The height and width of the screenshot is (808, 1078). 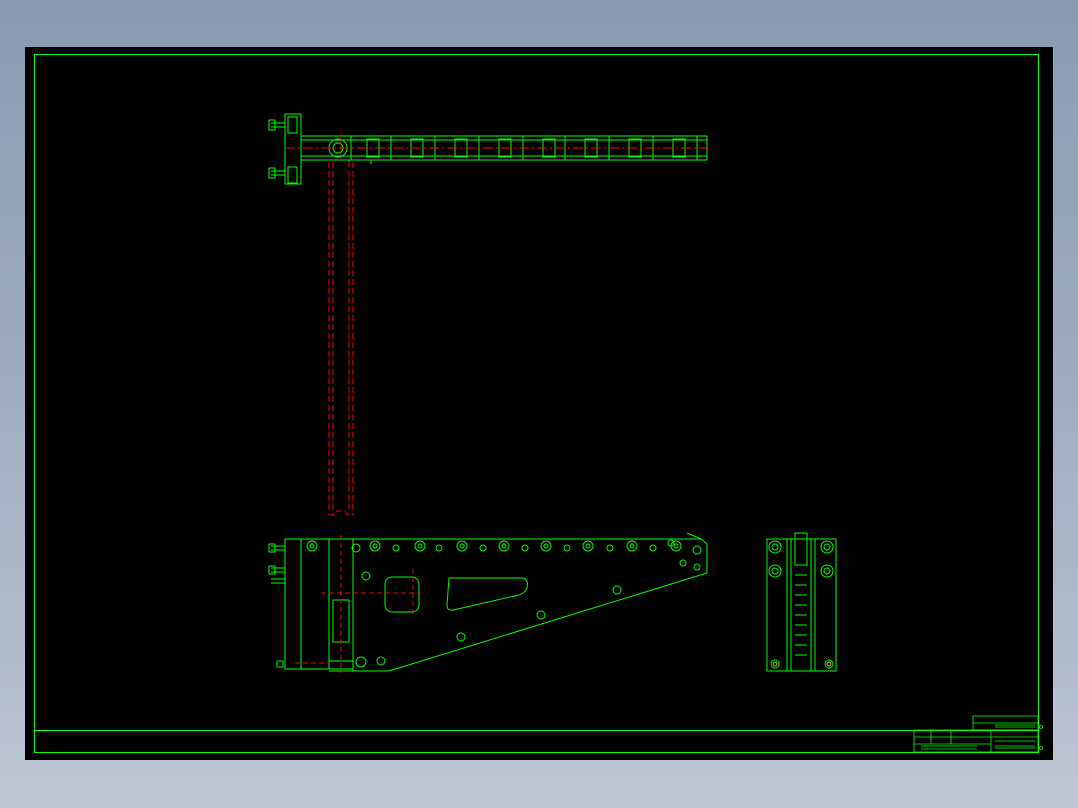 What do you see at coordinates (487, 594) in the screenshot?
I see `front-cutout-slot` at bounding box center [487, 594].